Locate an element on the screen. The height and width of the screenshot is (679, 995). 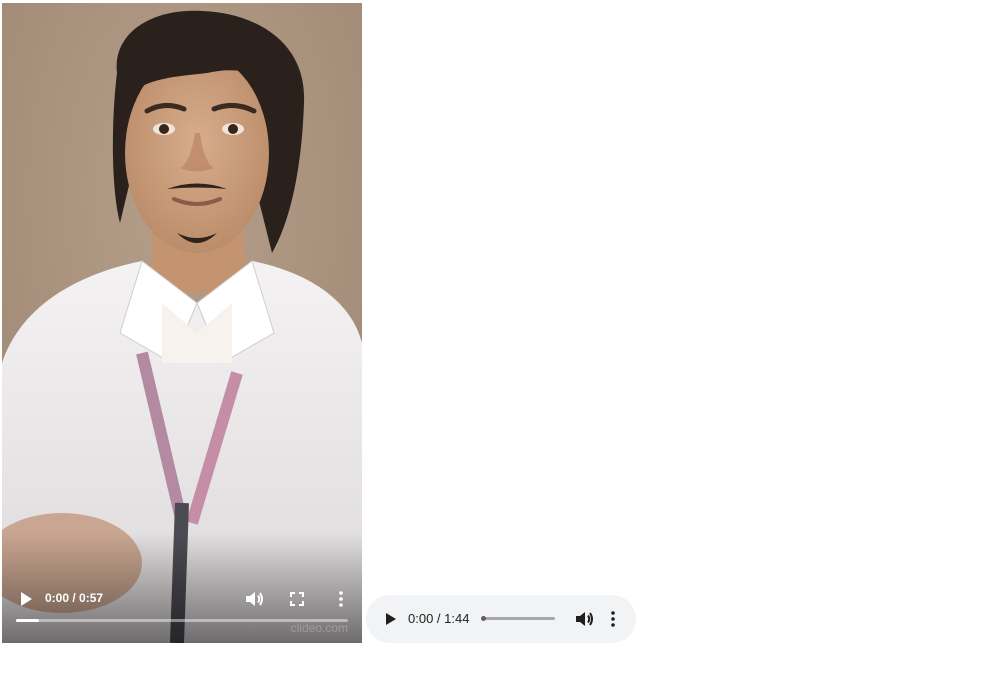
video-volume-button is located at coordinates (254, 599).